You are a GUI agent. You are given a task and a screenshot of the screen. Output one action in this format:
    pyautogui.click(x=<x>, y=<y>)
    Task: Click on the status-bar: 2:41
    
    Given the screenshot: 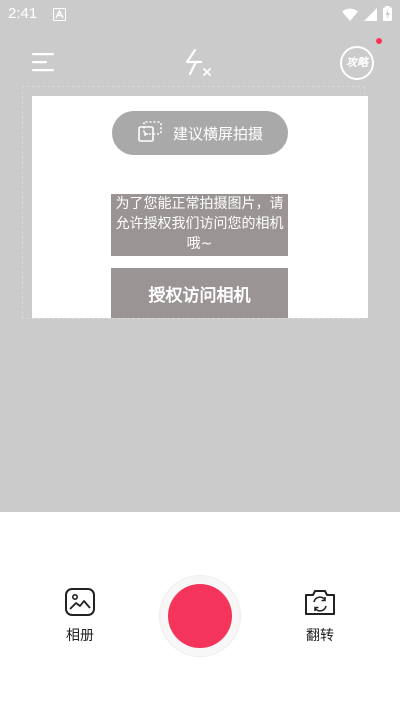 What is the action you would take?
    pyautogui.click(x=200, y=14)
    